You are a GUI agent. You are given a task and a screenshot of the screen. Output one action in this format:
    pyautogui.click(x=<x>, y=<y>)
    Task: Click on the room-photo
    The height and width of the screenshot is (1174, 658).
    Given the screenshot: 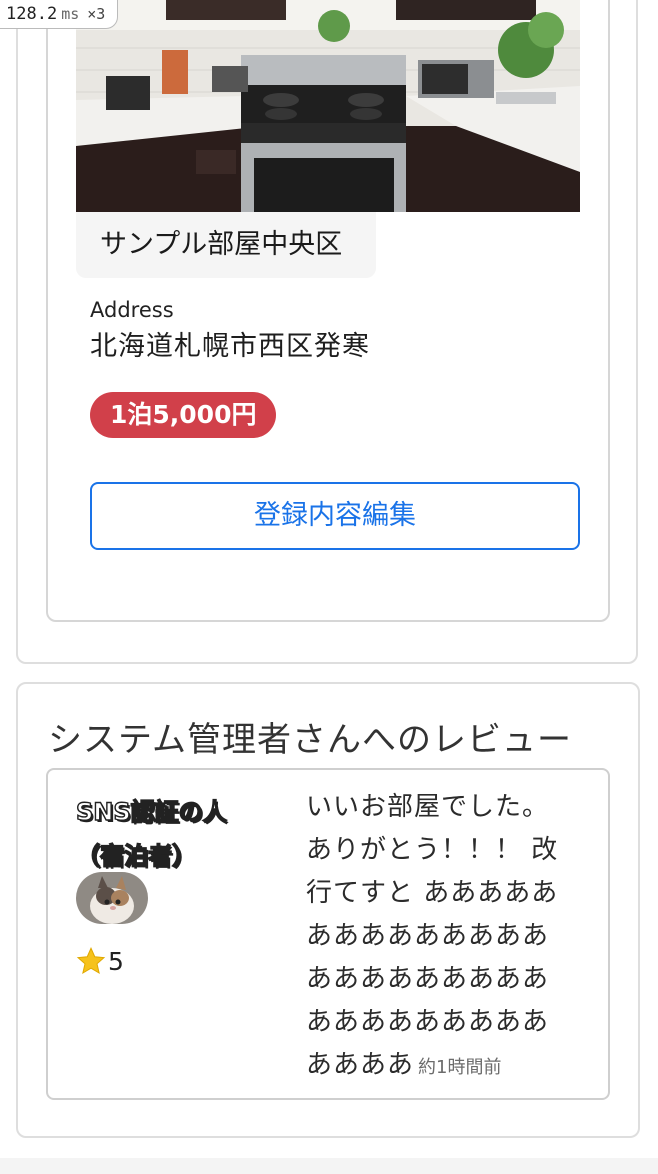 What is the action you would take?
    pyautogui.click(x=328, y=106)
    